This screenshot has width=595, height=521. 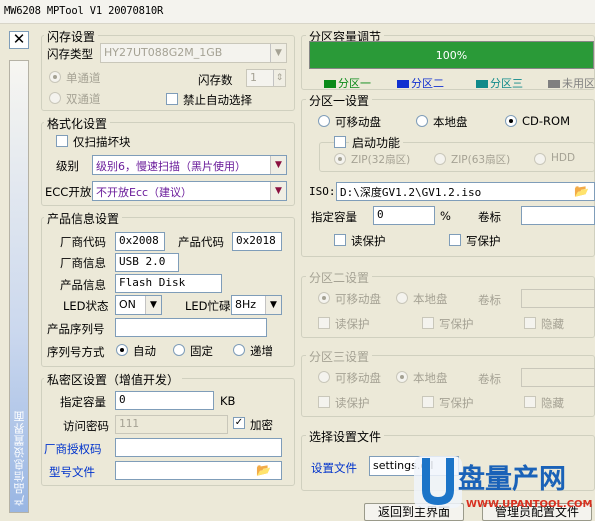 What do you see at coordinates (138, 305) in the screenshot?
I see `led-state-select: ON ▼` at bounding box center [138, 305].